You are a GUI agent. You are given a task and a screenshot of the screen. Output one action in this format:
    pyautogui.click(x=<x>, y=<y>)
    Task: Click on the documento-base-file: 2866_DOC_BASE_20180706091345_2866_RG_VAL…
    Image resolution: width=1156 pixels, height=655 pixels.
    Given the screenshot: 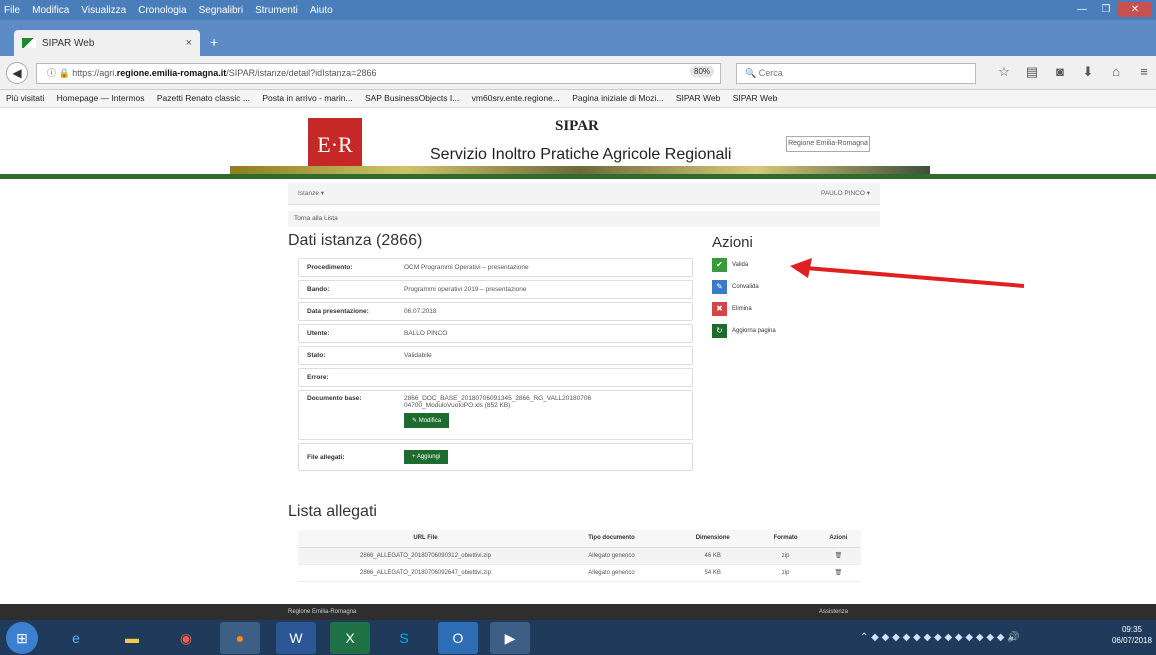 What is the action you would take?
    pyautogui.click(x=497, y=402)
    